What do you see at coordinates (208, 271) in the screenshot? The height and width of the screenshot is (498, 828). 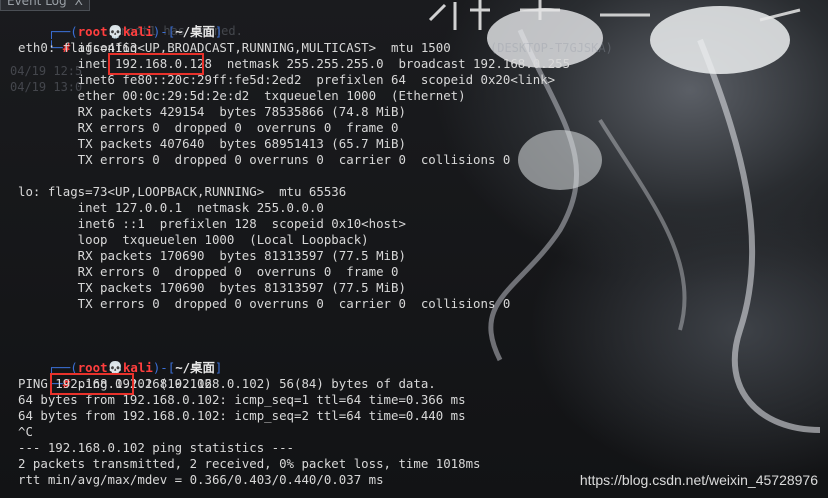 I see `lo-line: RX errors 0 dropped 0 overruns 0 frame 0` at bounding box center [208, 271].